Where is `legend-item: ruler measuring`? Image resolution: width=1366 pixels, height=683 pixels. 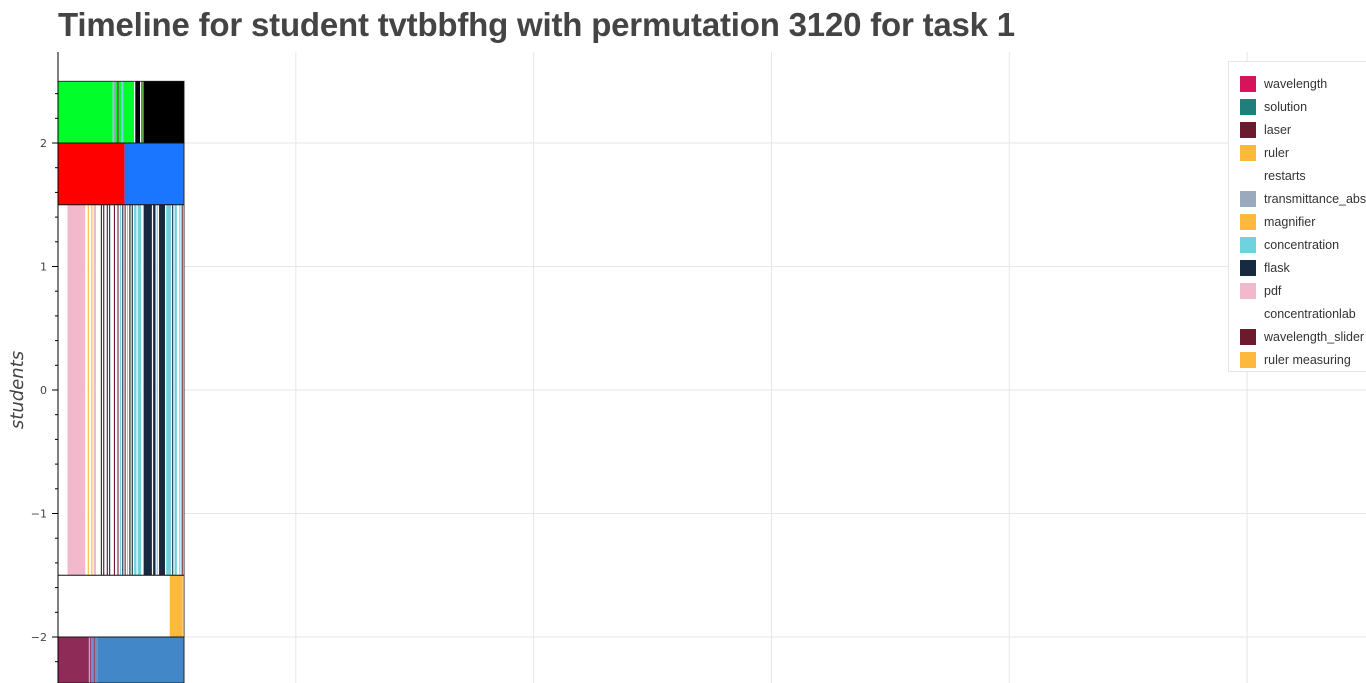
legend-item: ruler measuring is located at coordinates (1297, 359).